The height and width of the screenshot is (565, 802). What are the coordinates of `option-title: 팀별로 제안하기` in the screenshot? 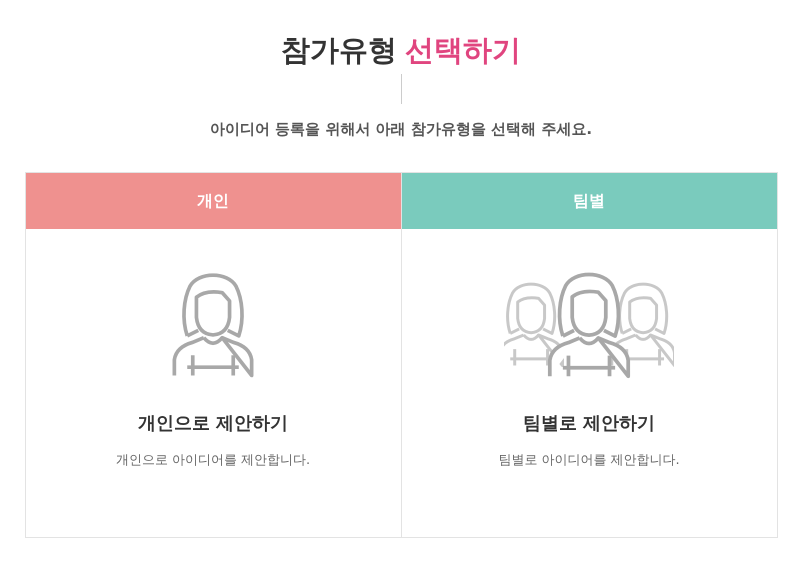 It's located at (589, 423).